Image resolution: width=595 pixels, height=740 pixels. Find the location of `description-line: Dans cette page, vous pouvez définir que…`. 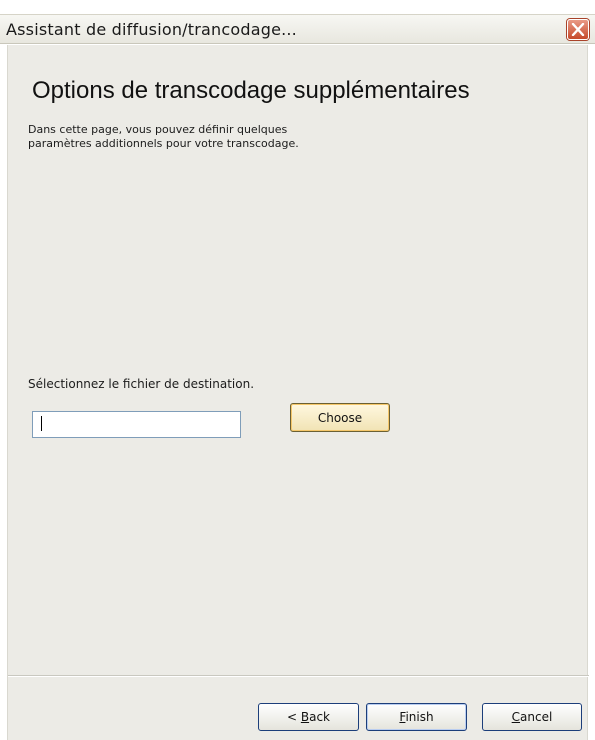

description-line: Dans cette page, vous pouvez définir que… is located at coordinates (158, 129).